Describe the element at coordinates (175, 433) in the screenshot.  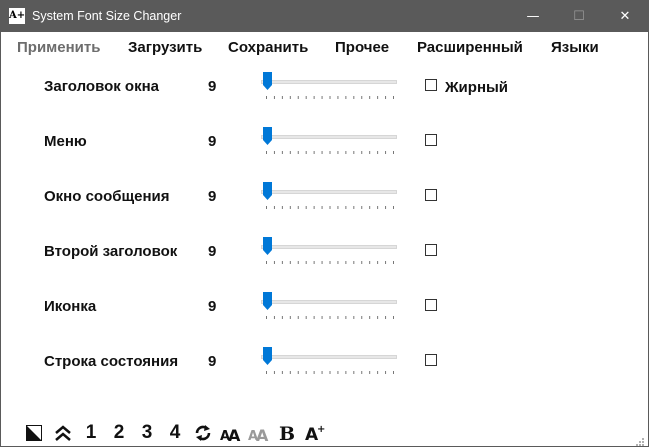
I see `preset-4-button: 4` at that location.